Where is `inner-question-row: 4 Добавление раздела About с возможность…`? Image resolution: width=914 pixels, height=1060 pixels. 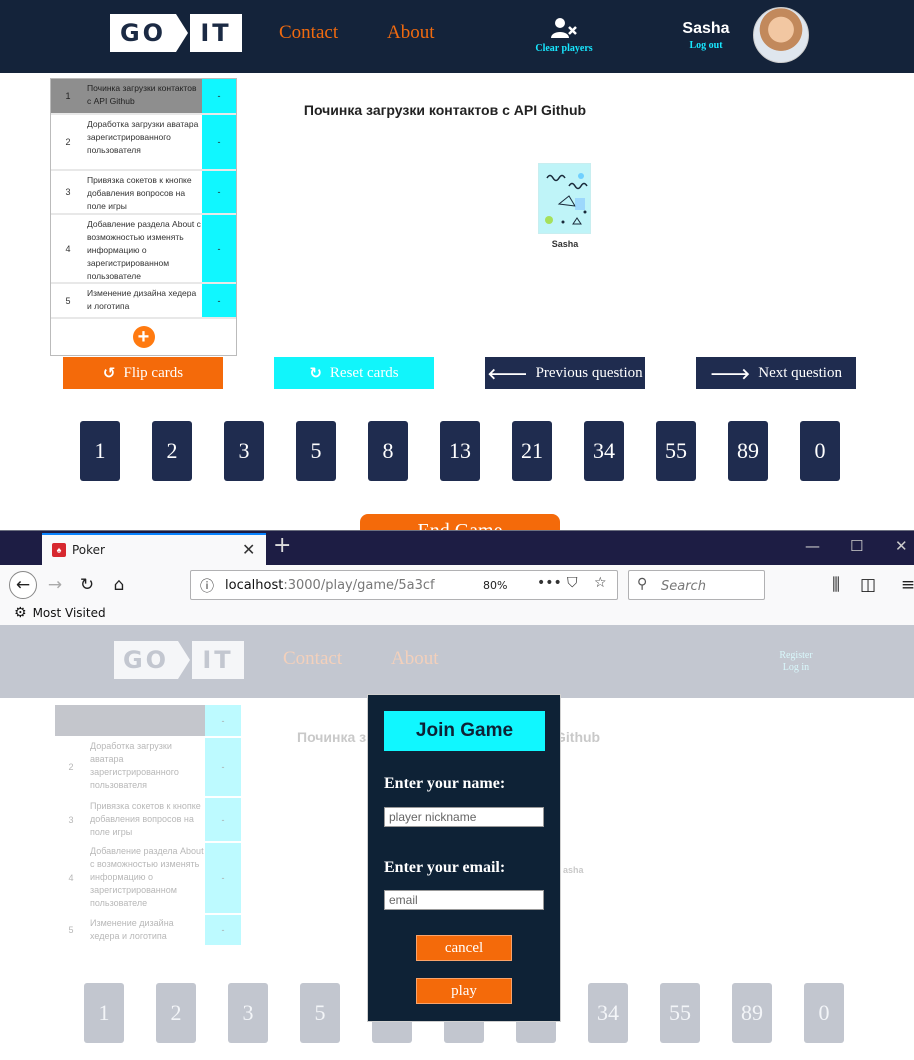
inner-question-row: 4 Добавление раздела About с возможность… is located at coordinates (148, 879).